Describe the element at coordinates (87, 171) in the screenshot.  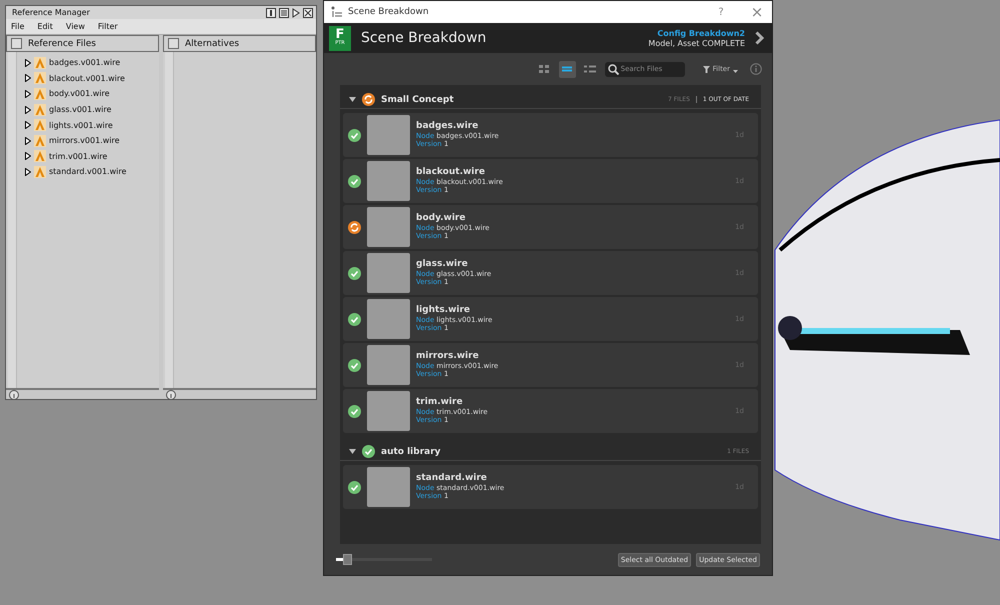
I see `reference-file-item: standard.v001.wire` at that location.